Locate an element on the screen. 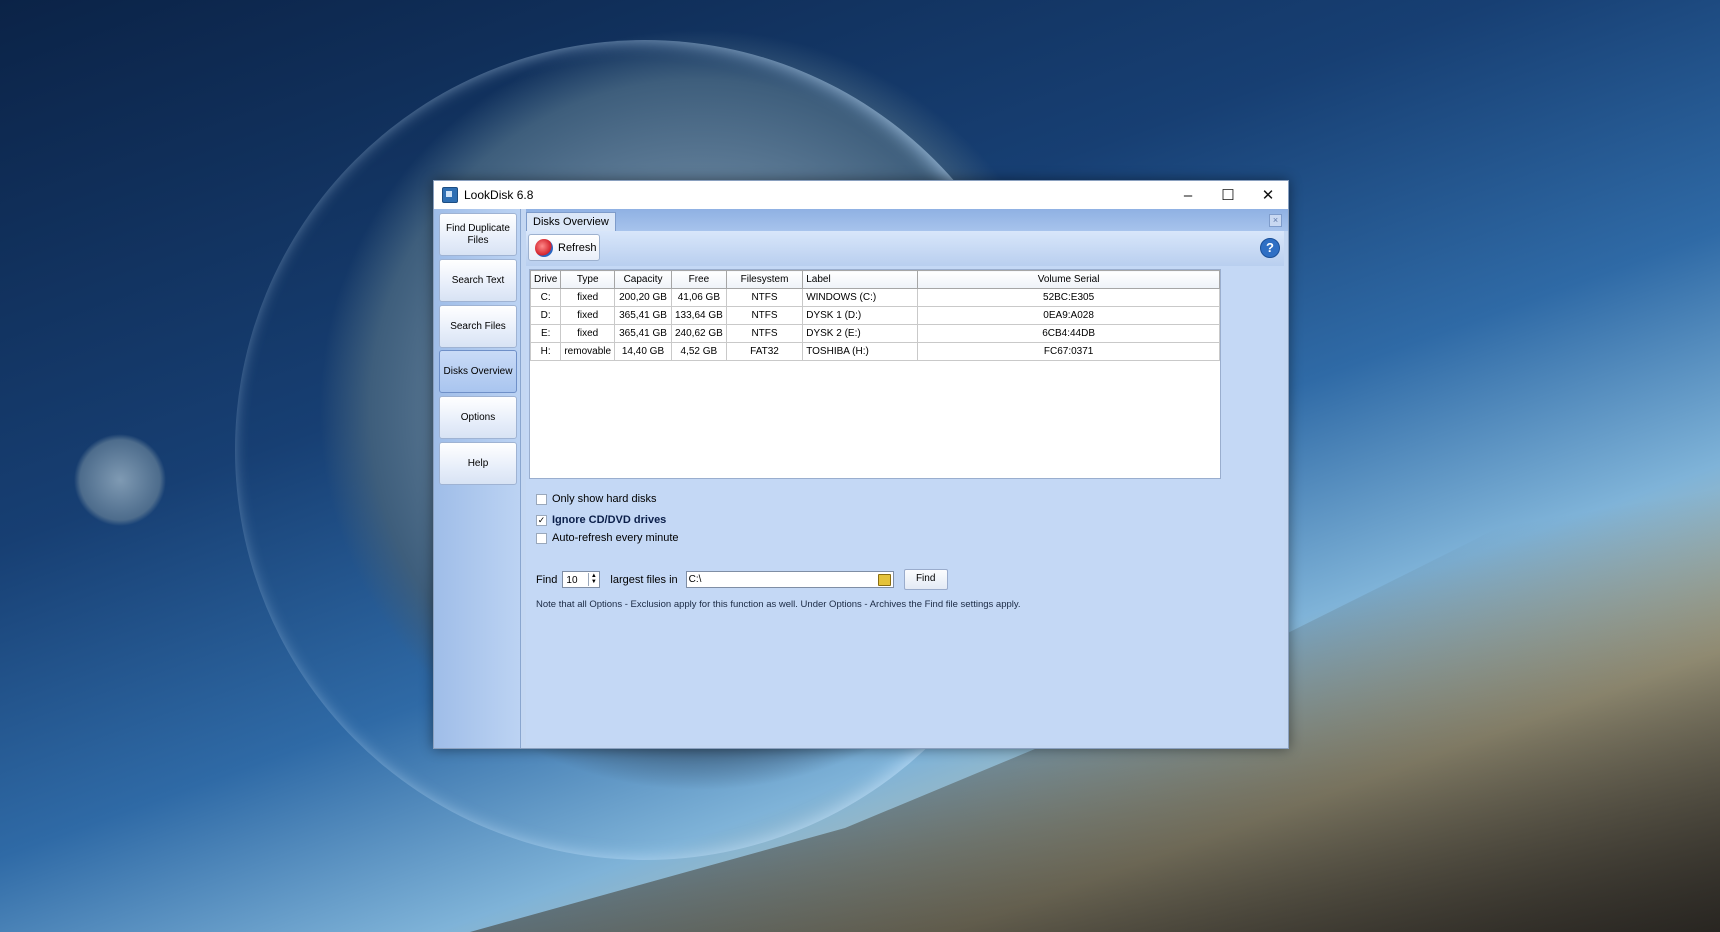 This screenshot has height=932, width=1720. column-header-free: Free is located at coordinates (698, 279).